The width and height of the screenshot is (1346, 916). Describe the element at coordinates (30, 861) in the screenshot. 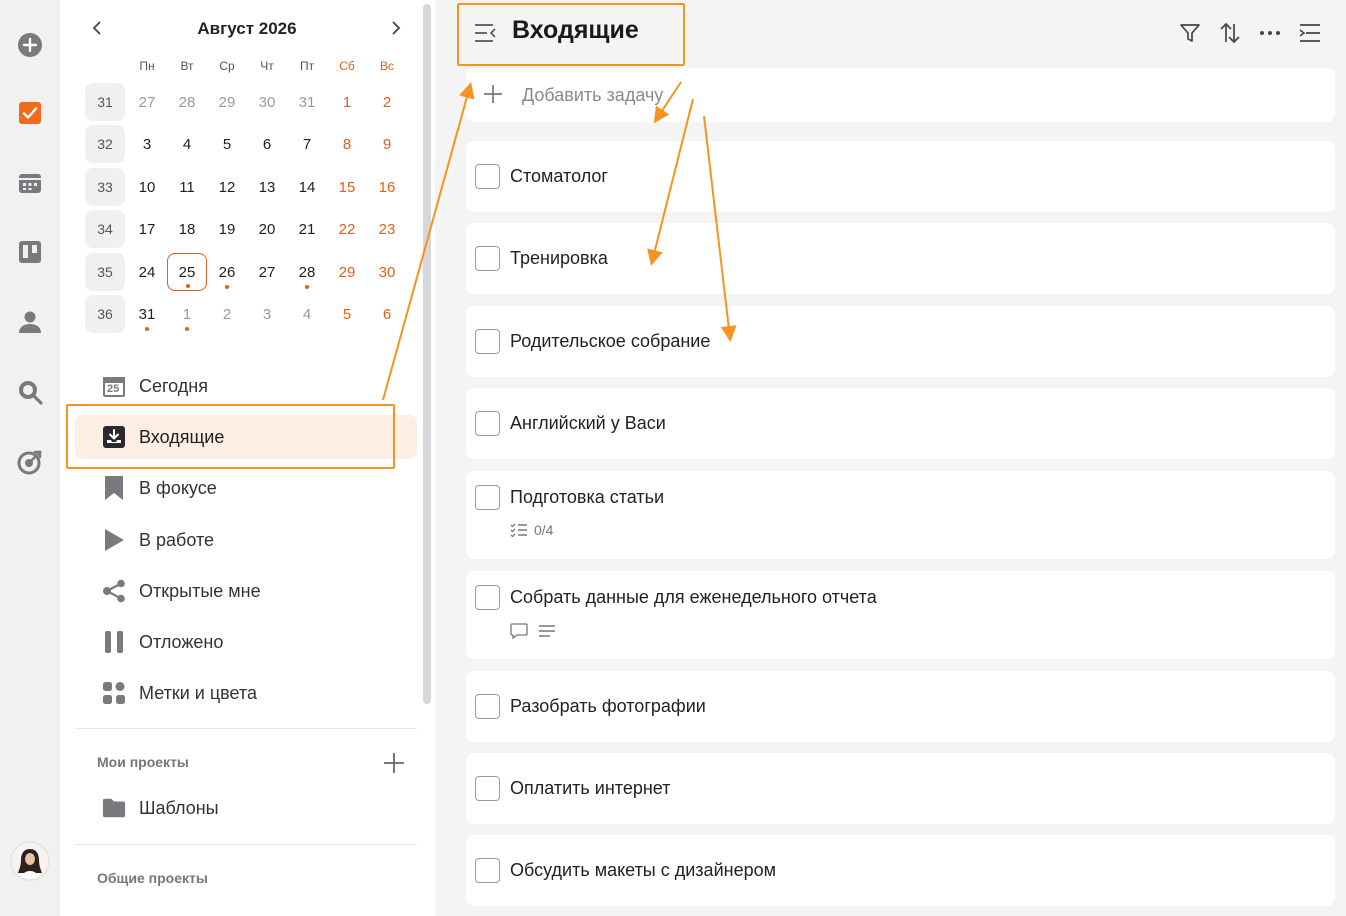

I see `user-avatar` at that location.